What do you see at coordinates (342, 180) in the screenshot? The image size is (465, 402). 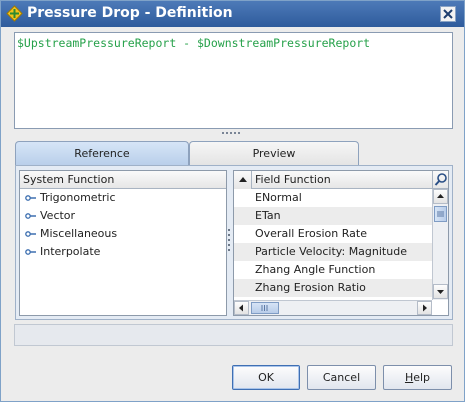 I see `field-function-header: Field Function` at bounding box center [342, 180].